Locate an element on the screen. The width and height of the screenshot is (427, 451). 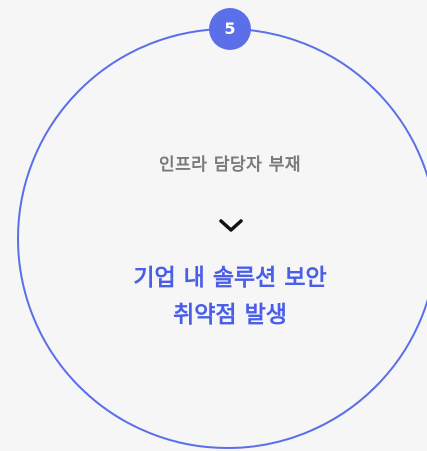
headline-line-1: 기업 내 솔루션 보안 is located at coordinates (230, 278).